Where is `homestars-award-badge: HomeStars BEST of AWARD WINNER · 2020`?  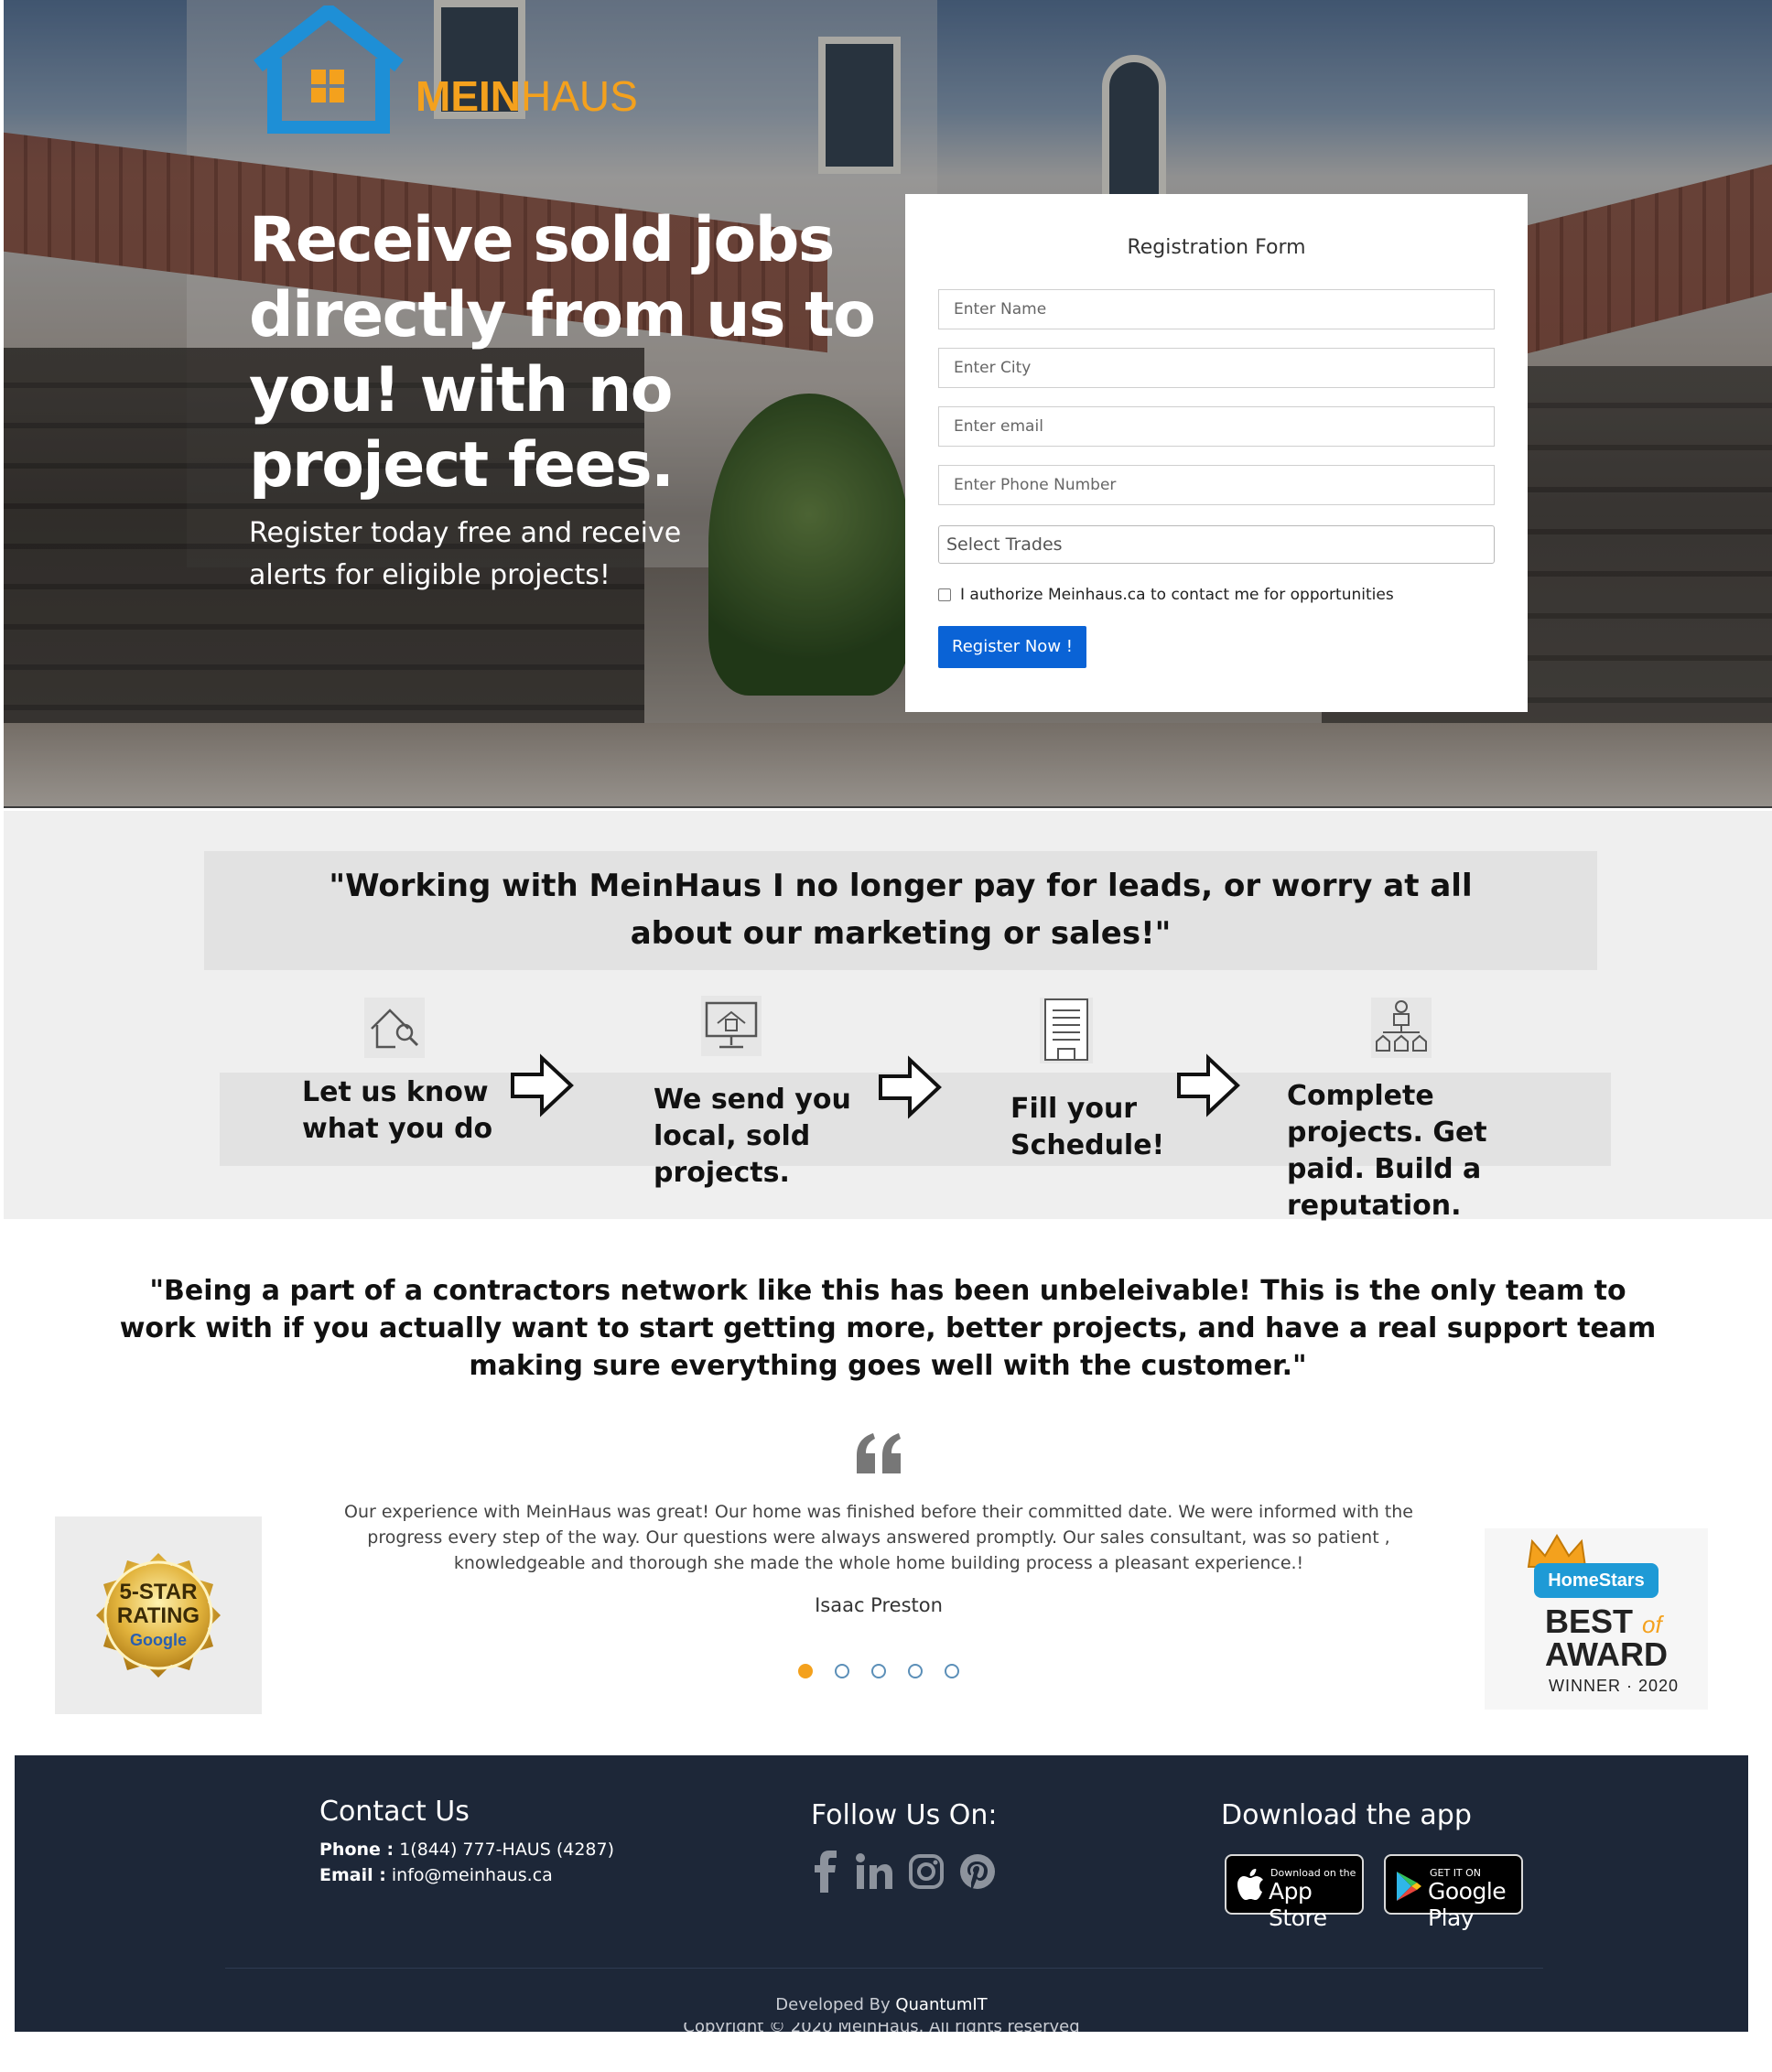 homestars-award-badge: HomeStars BEST of AWARD WINNER · 2020 is located at coordinates (1596, 1619).